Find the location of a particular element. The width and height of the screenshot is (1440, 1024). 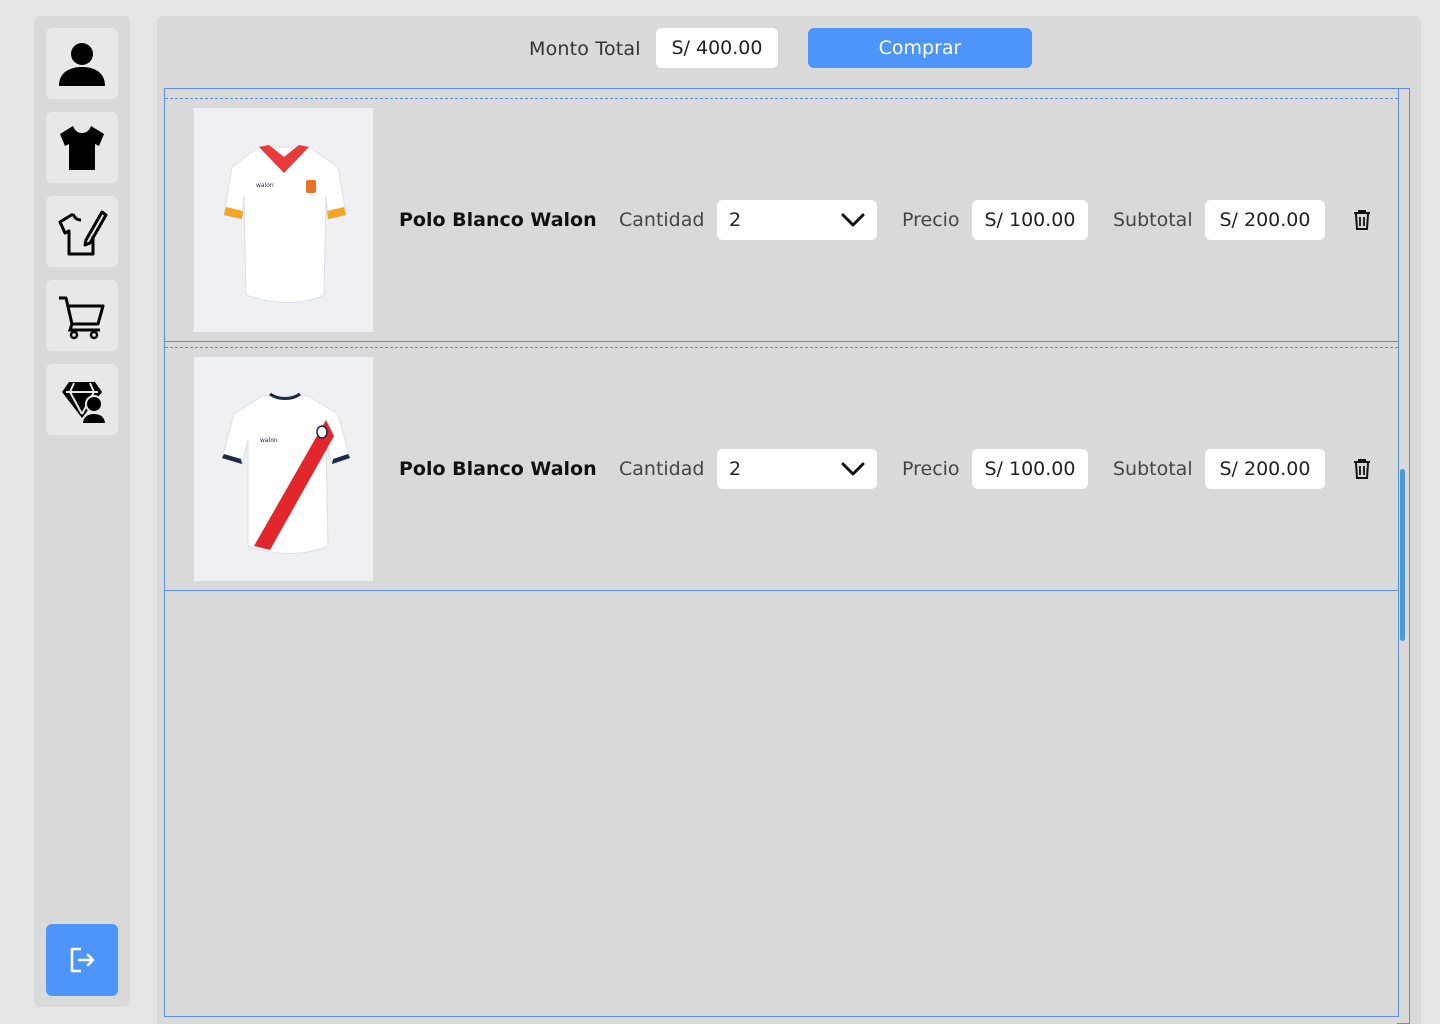

total-label: Monto Total is located at coordinates (585, 49).